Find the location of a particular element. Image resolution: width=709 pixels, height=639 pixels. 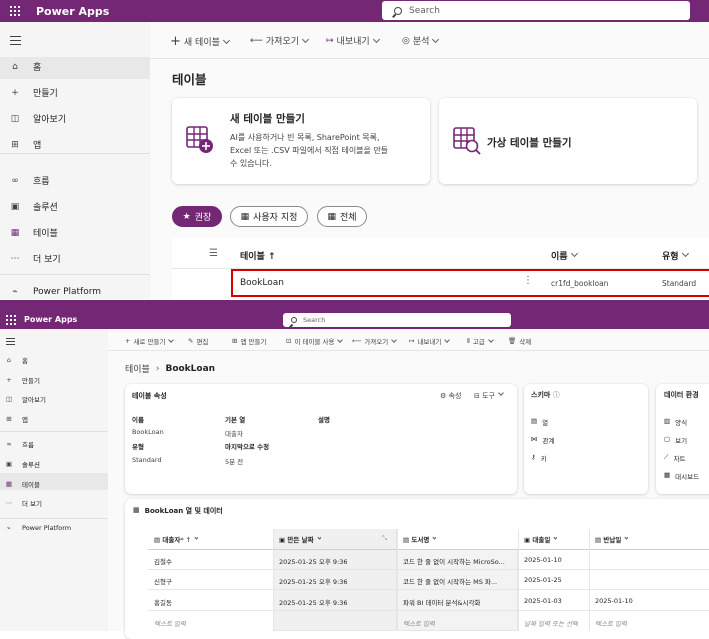

grid-header-1: ▣ 만든 날짜 is located at coordinates (300, 539).